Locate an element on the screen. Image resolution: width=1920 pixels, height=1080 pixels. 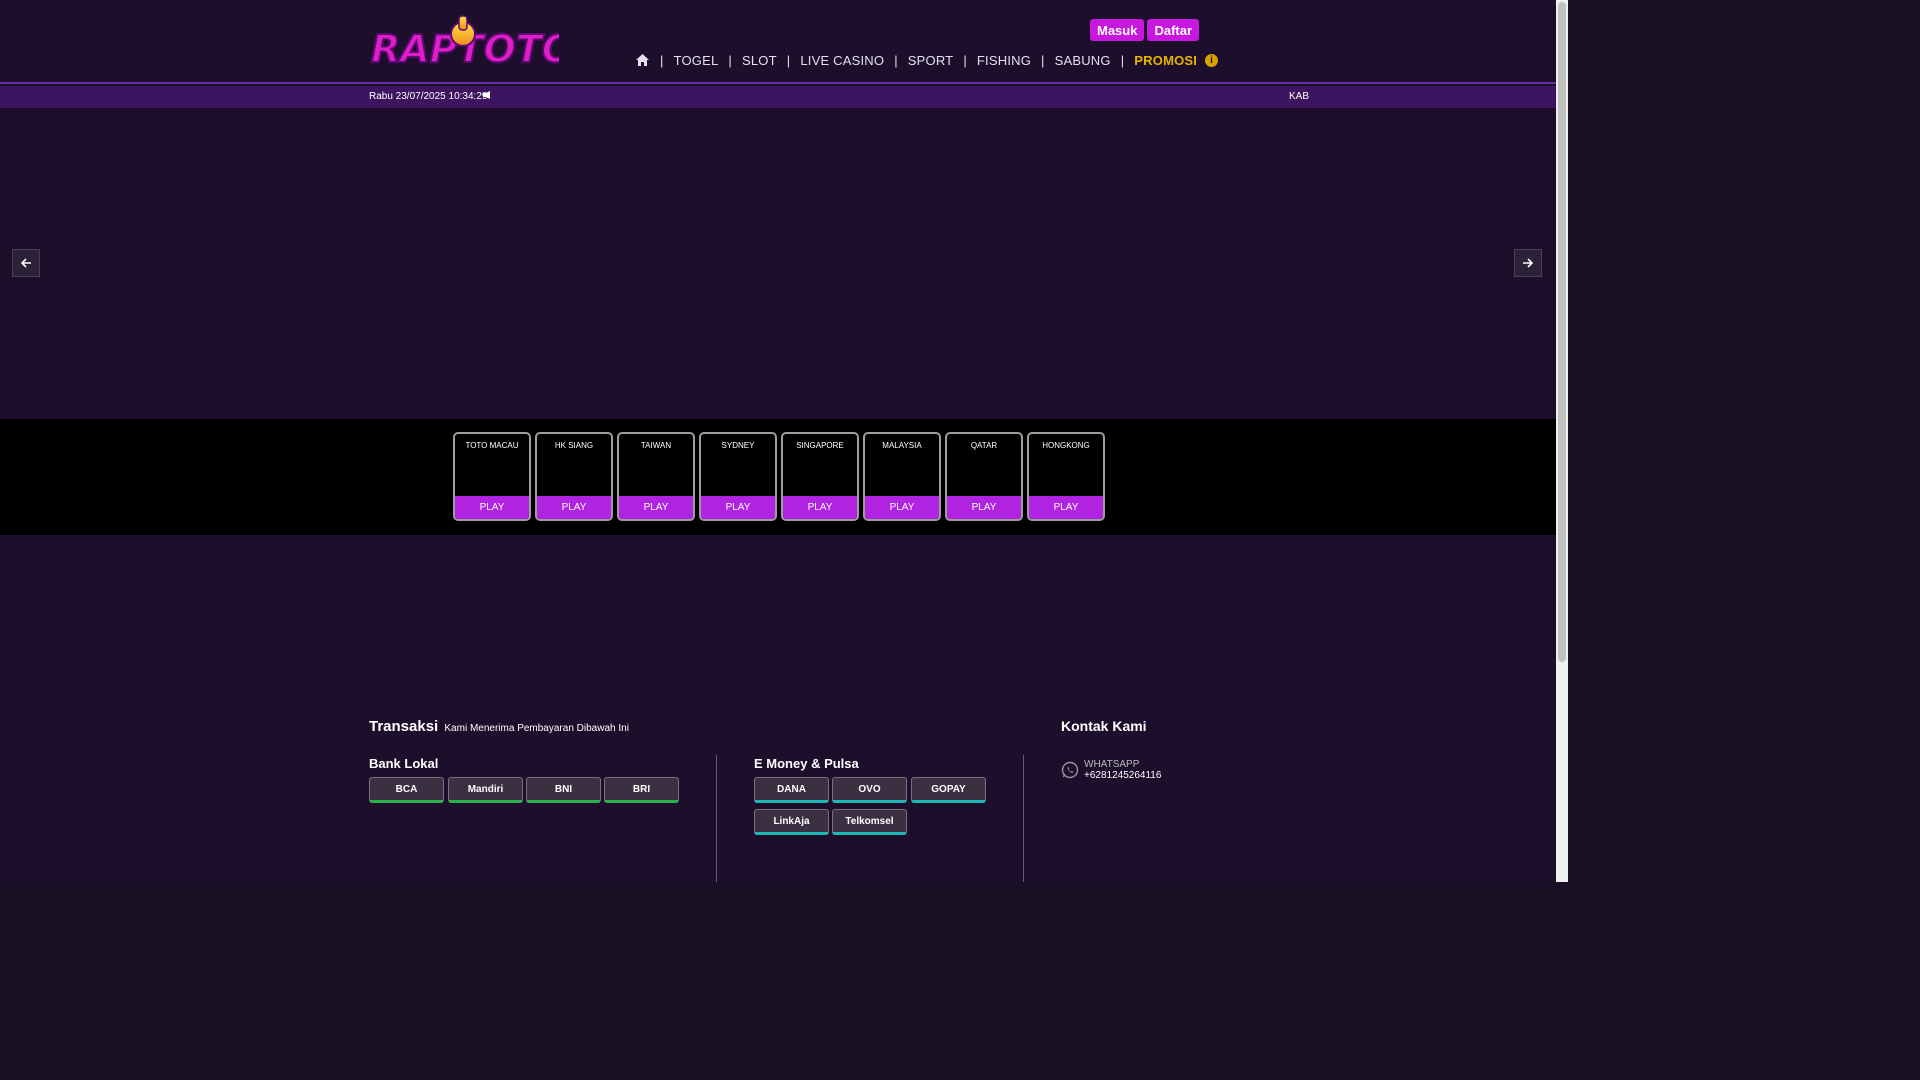
bank-lokal-title: Bank Lokal is located at coordinates (404, 763).